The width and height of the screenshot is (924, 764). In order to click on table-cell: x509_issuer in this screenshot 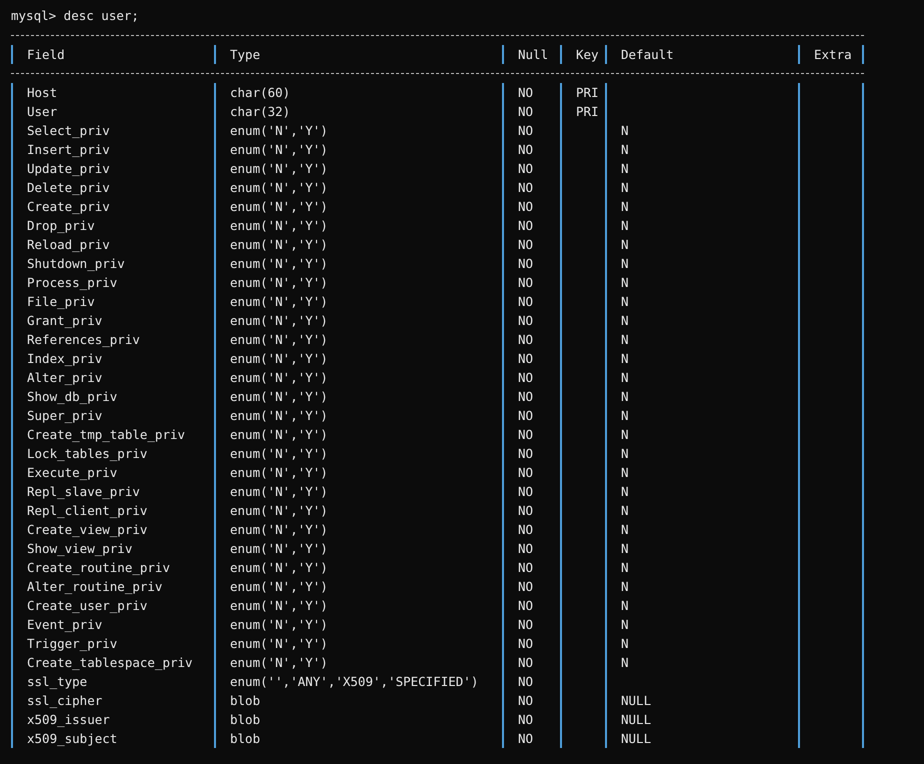, I will do `click(68, 719)`.